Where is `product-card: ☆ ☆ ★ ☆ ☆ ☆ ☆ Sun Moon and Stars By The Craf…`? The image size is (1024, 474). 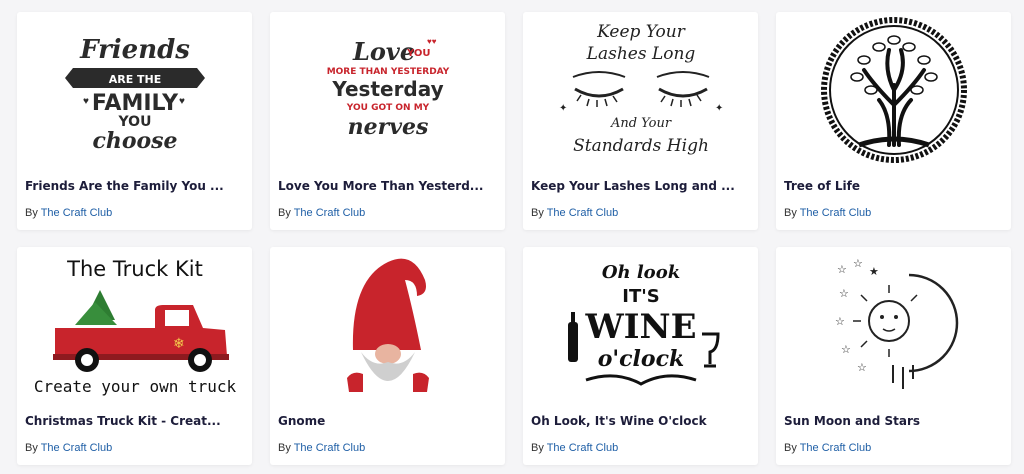
product-card: ☆ ☆ ★ ☆ ☆ ☆ ☆ Sun Moon and Stars By The Craf… is located at coordinates (893, 356).